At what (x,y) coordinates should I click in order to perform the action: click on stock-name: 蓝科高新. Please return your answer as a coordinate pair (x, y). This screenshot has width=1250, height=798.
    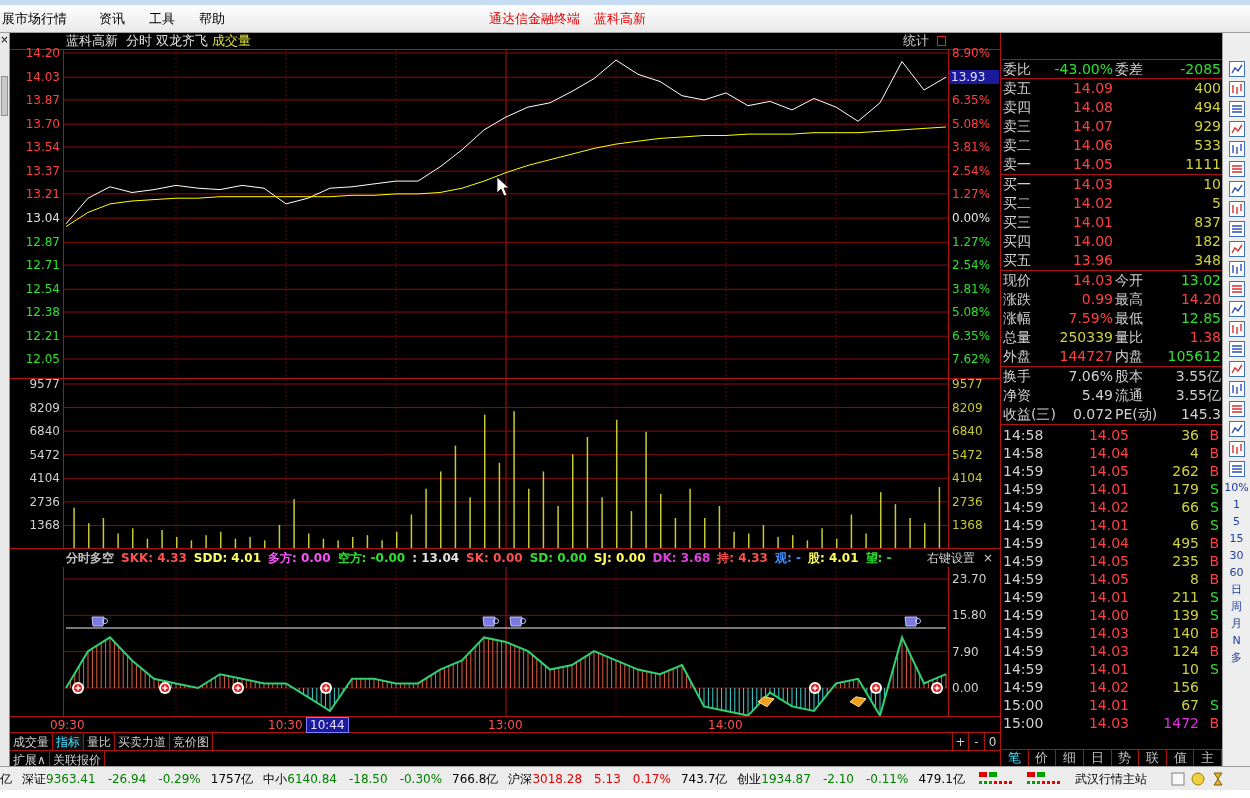
    Looking at the image, I should click on (92, 41).